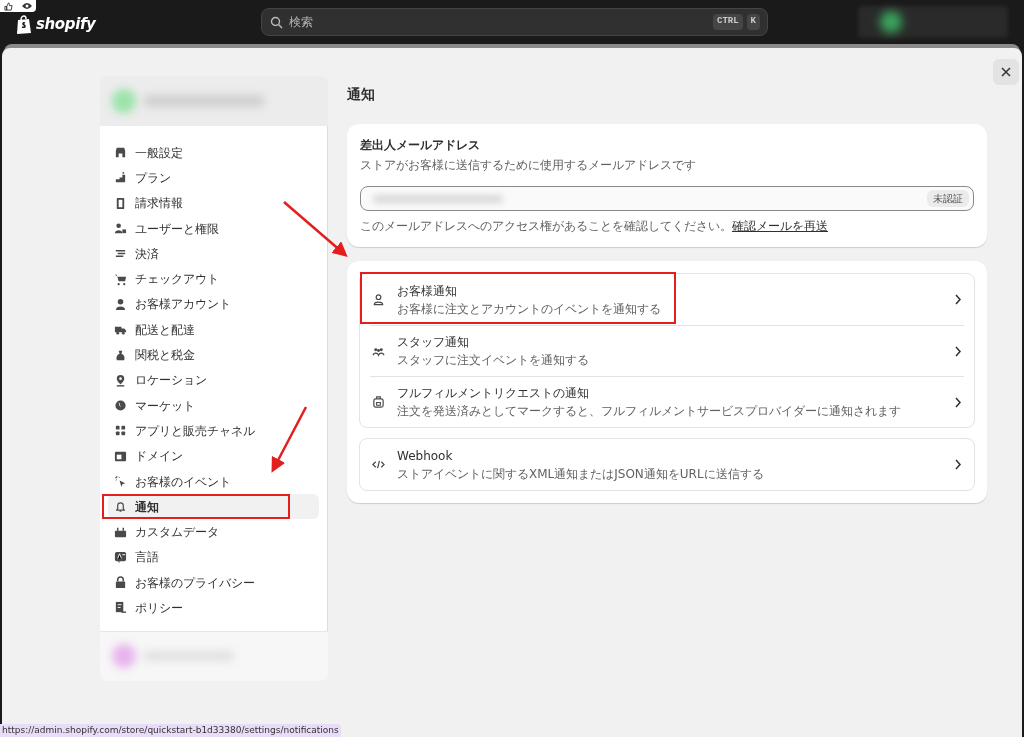 The height and width of the screenshot is (737, 1024). What do you see at coordinates (529, 309) in the screenshot?
I see `row-description: お客様に注文とアカウントのイベントを通知する` at bounding box center [529, 309].